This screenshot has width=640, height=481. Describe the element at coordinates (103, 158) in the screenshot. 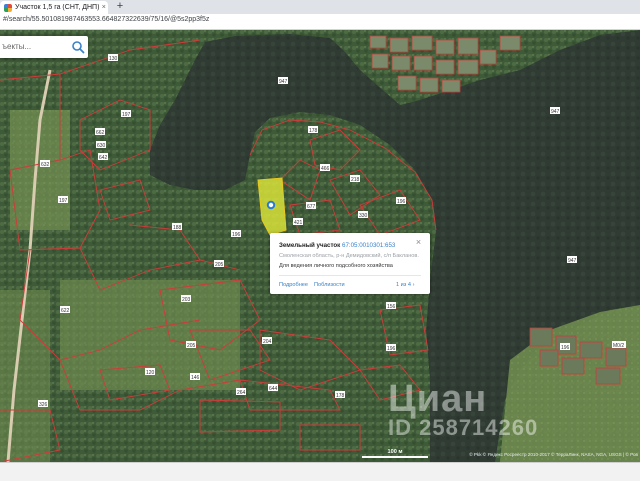

I see `svg-text: 642` at that location.